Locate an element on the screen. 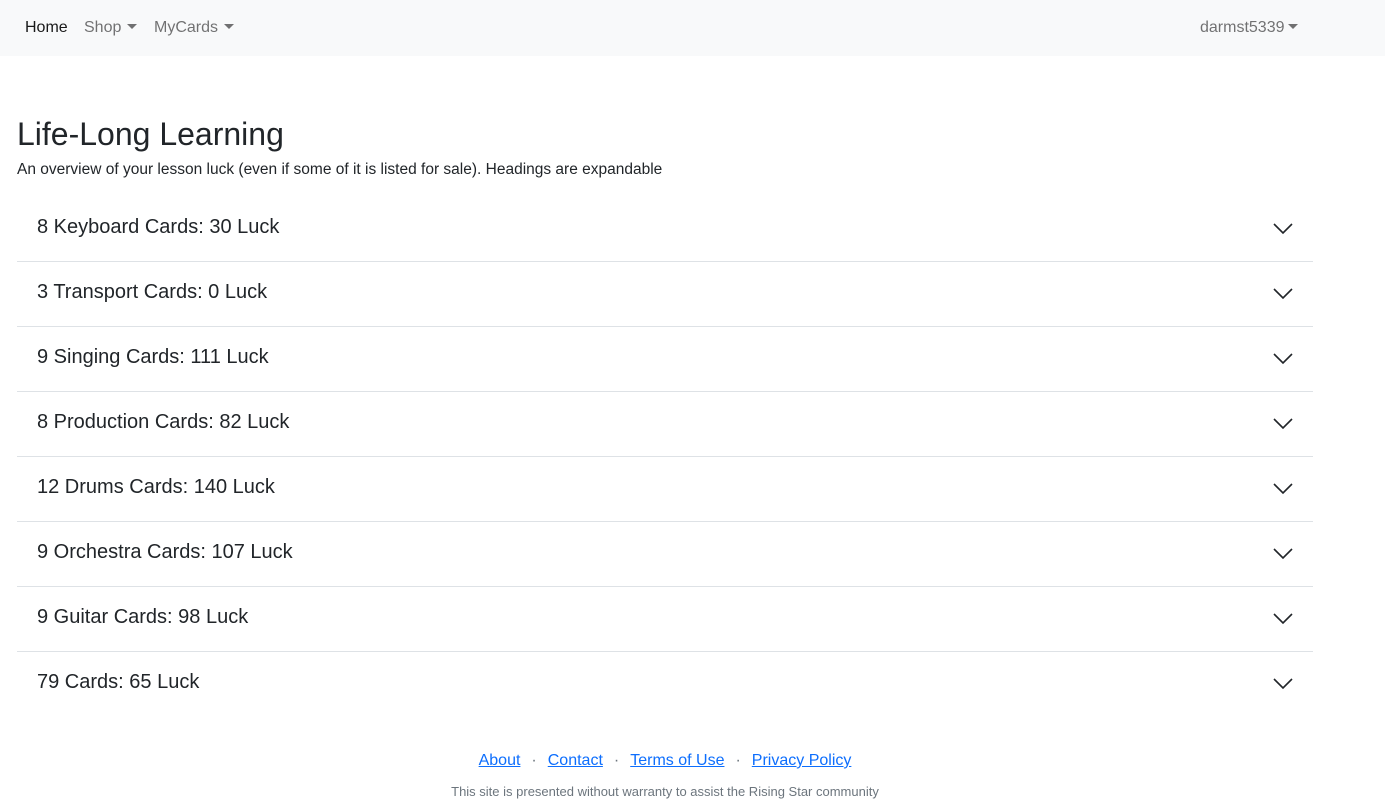 This screenshot has height=804, width=1385. nav-shop-dropdown: Shop is located at coordinates (111, 28).